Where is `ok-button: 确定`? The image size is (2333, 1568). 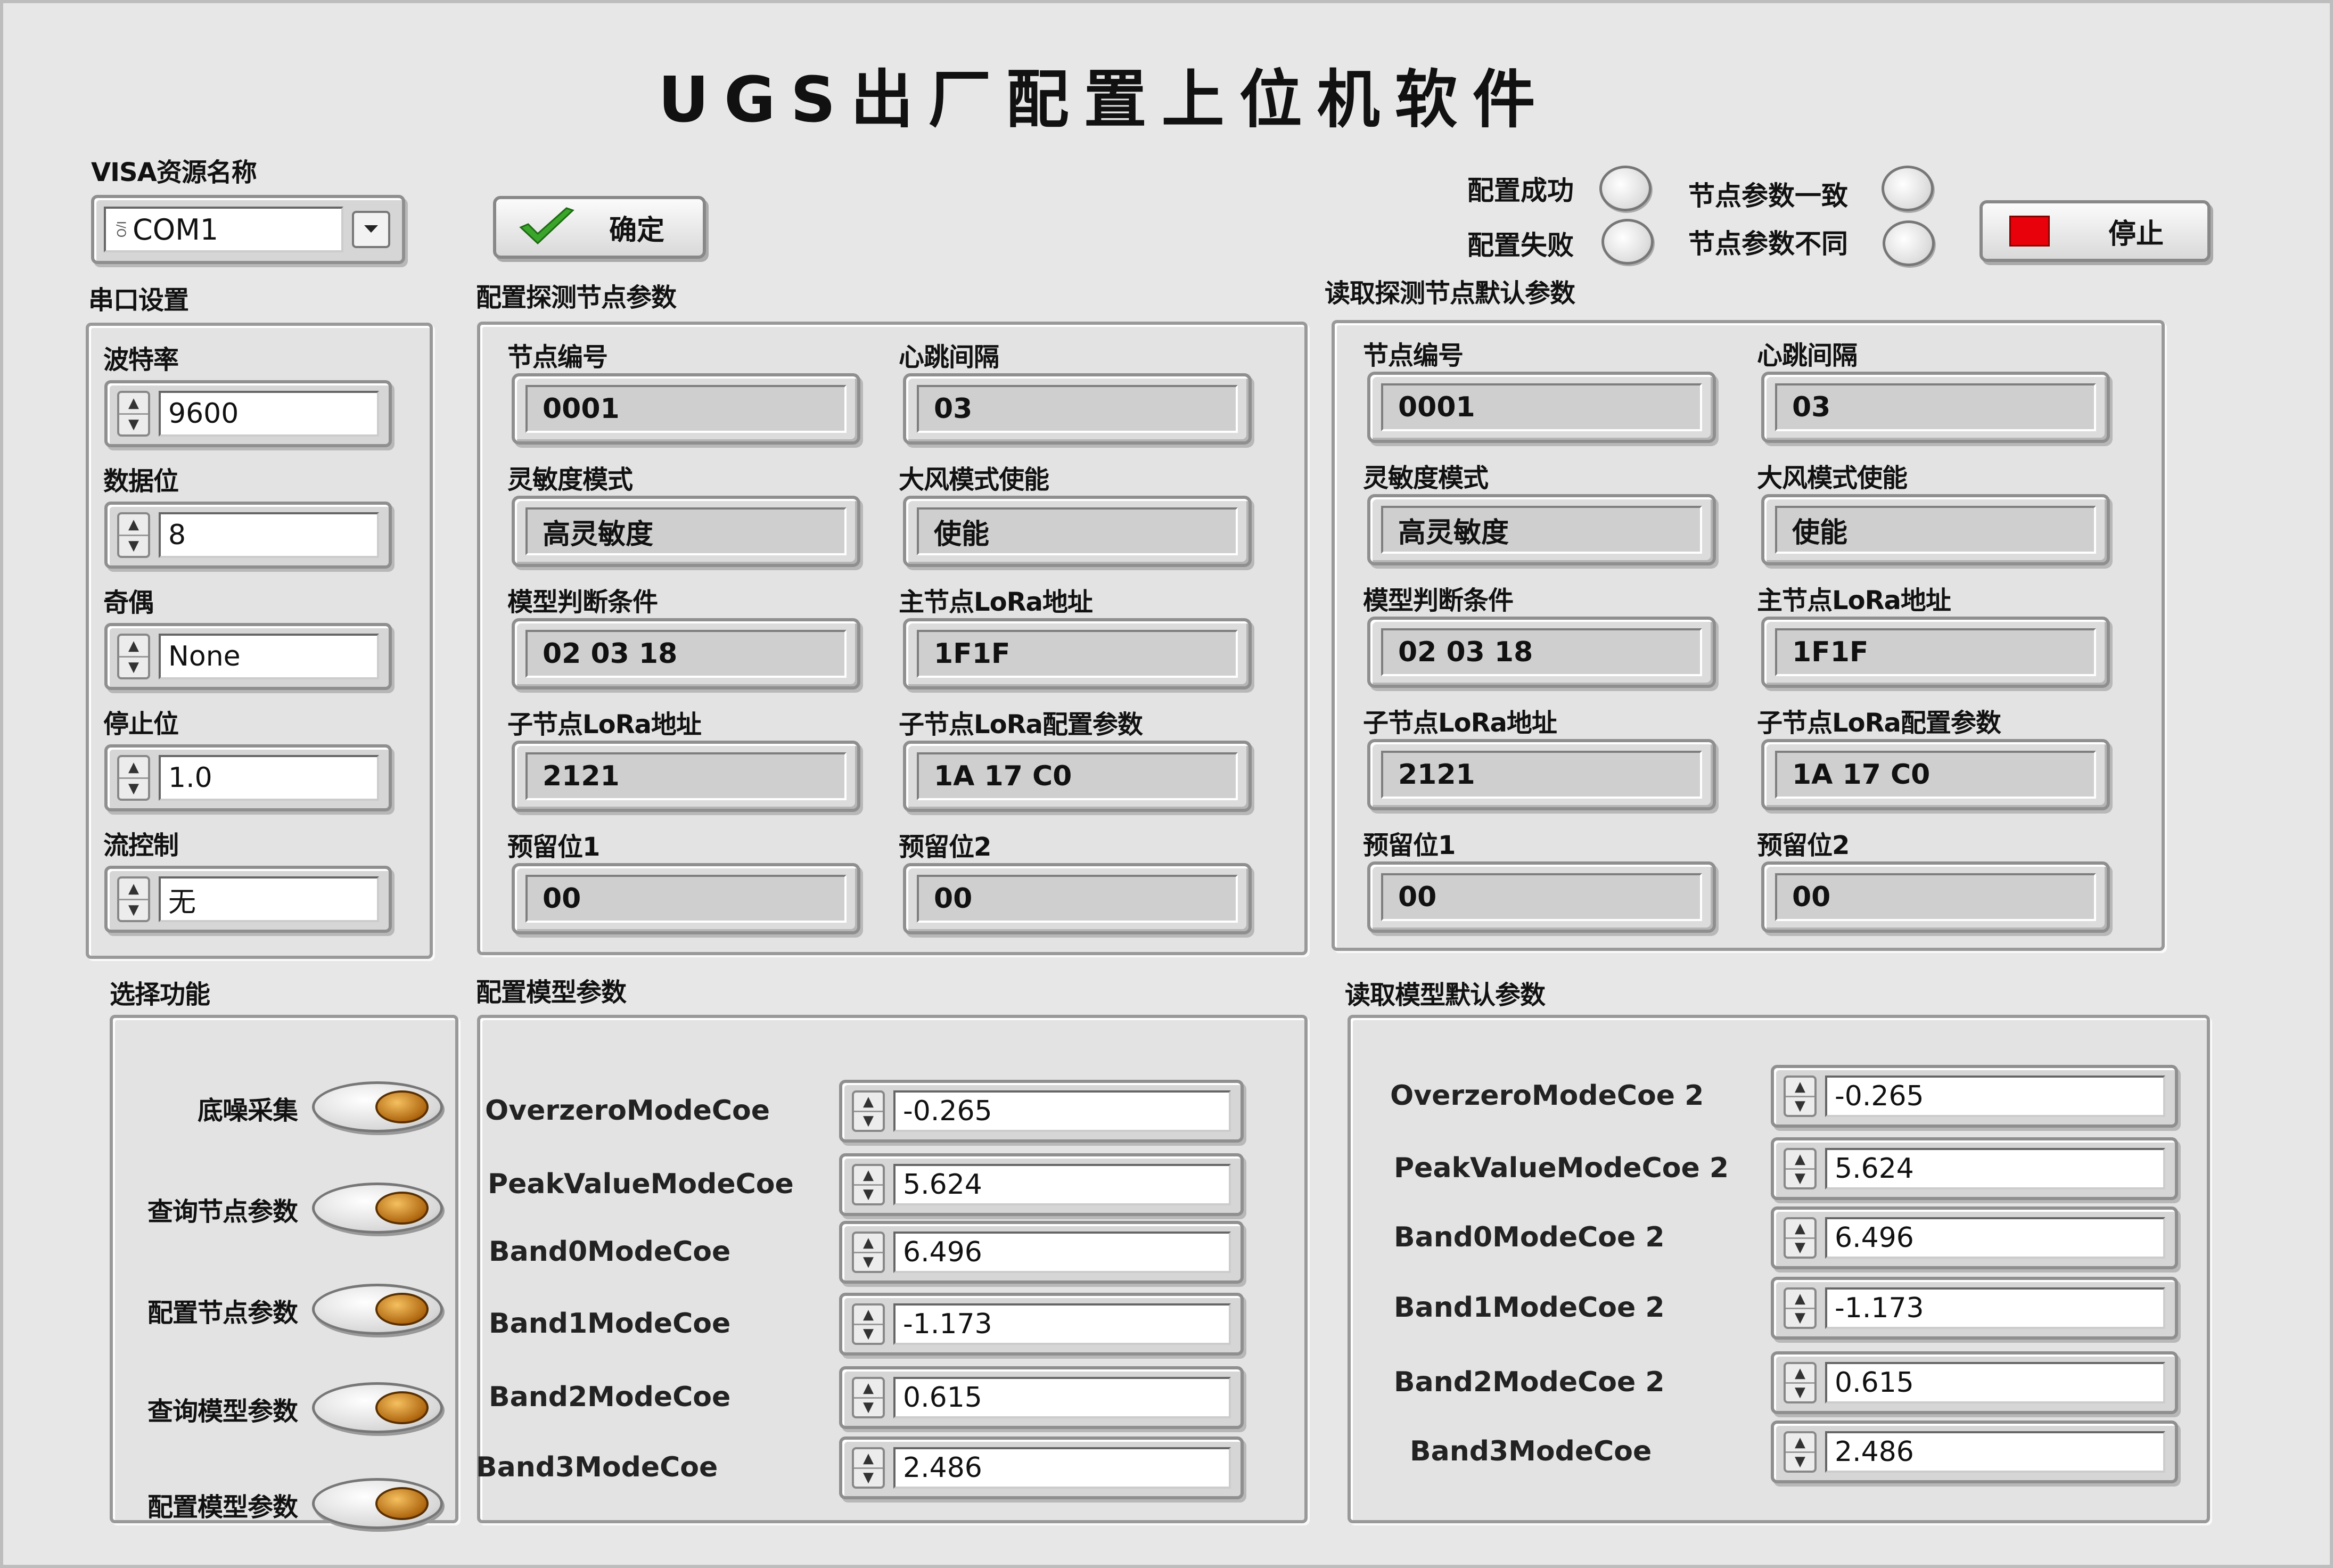
ok-button: 确定 is located at coordinates (599, 227).